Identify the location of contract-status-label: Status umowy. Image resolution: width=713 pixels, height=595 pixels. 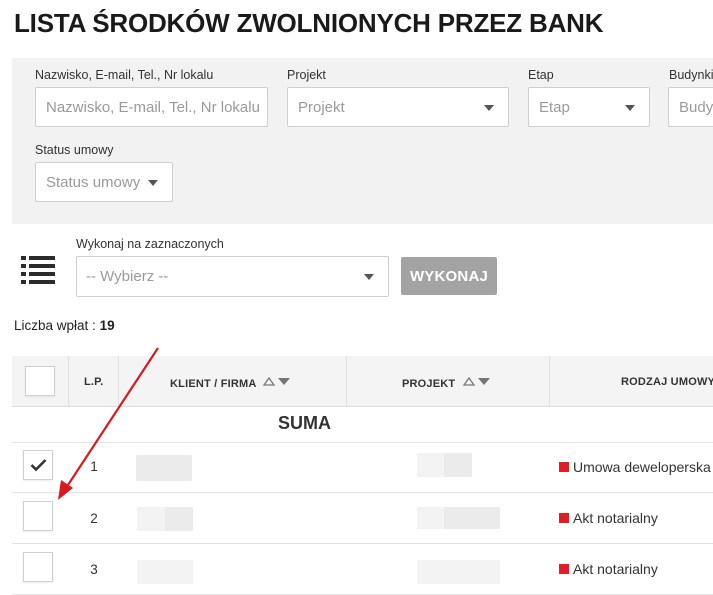
(74, 150).